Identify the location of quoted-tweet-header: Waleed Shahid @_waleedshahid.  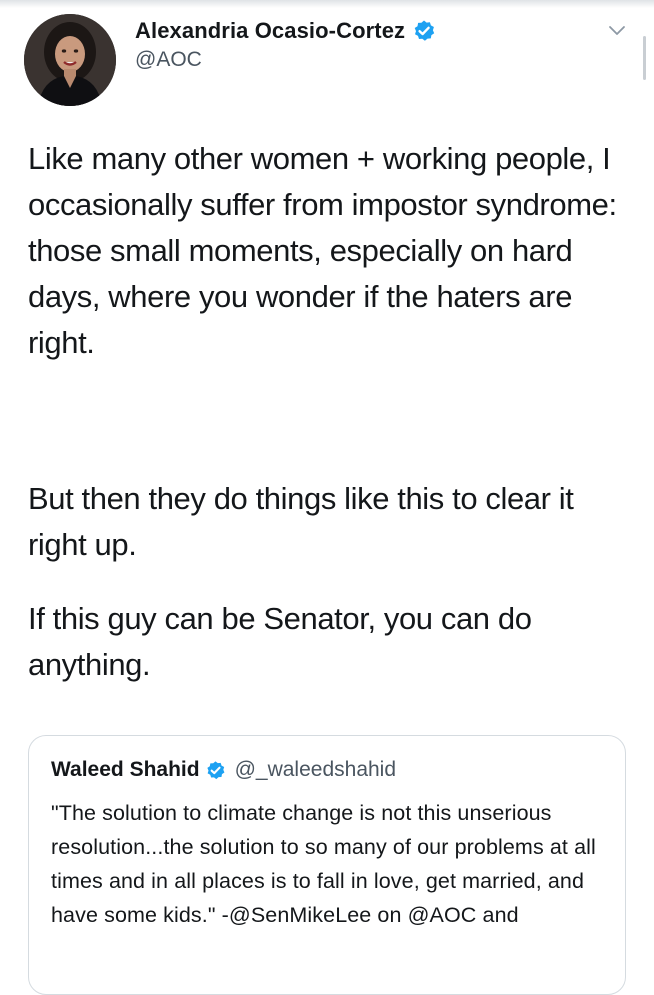
(223, 770).